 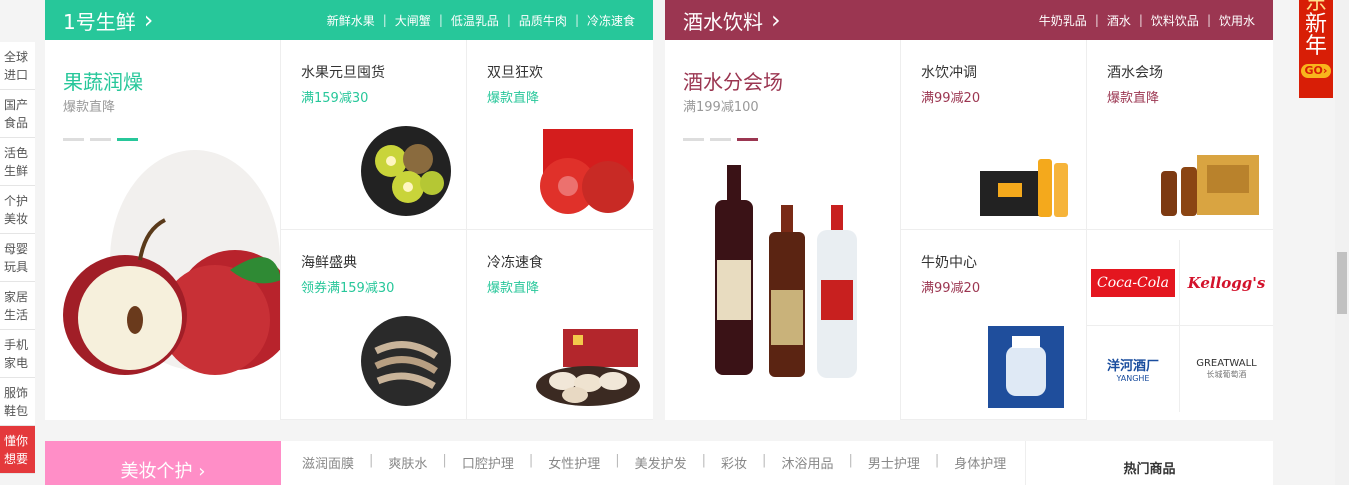 I want to click on link-fruit: 新鲜水果, so click(x=351, y=20).